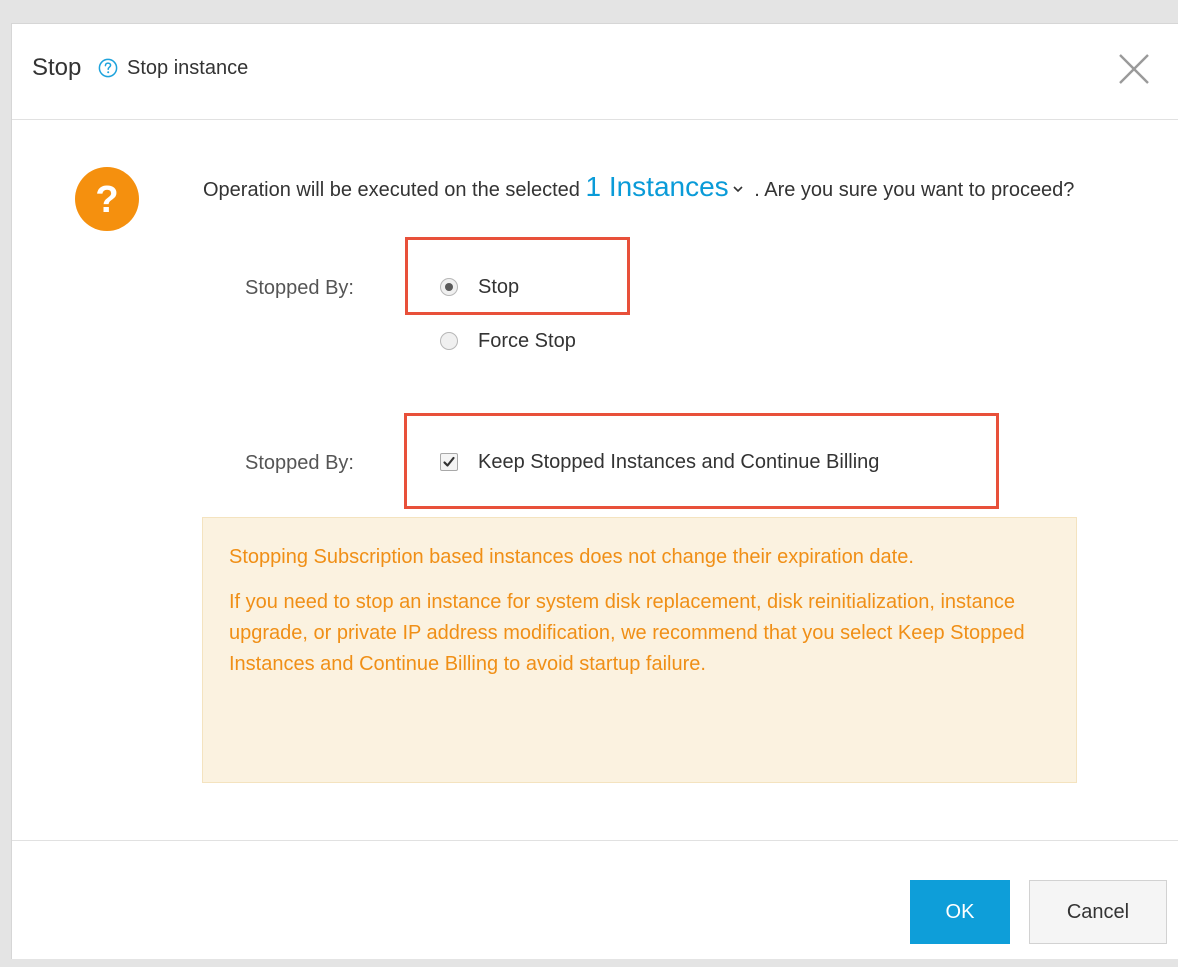  I want to click on ok-button: OK, so click(960, 912).